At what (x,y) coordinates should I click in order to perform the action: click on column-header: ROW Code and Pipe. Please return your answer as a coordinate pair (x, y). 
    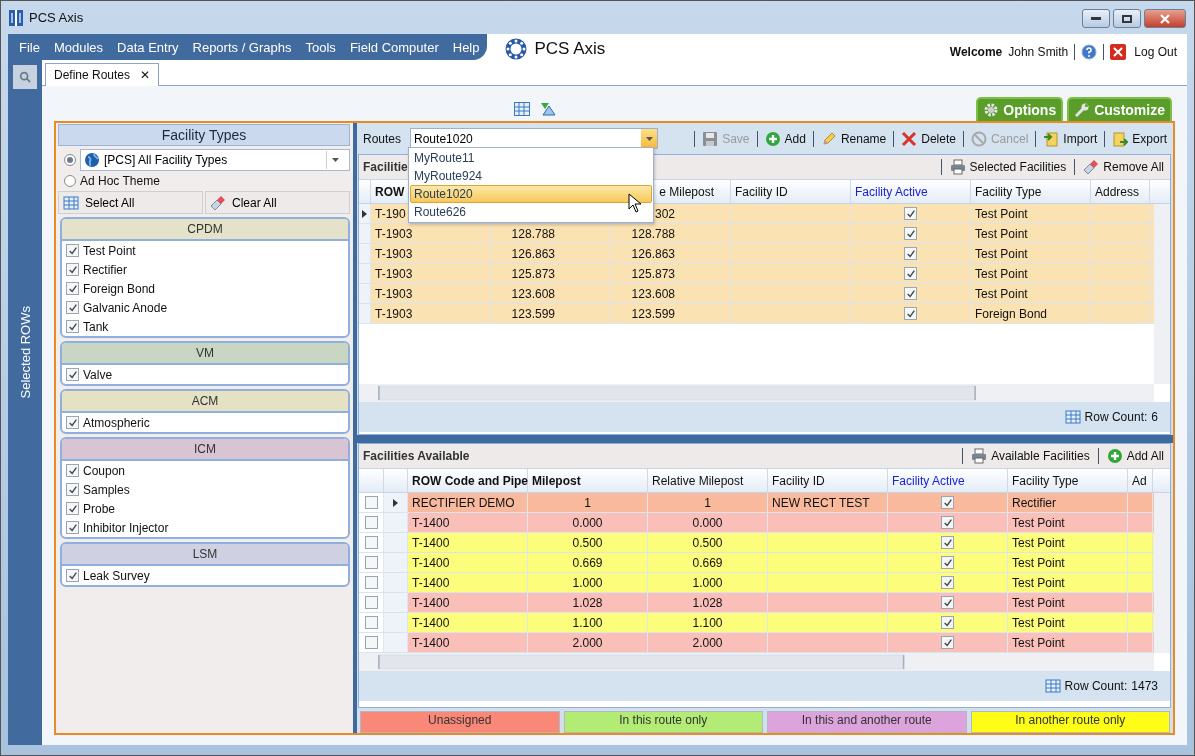
    Looking at the image, I should click on (470, 480).